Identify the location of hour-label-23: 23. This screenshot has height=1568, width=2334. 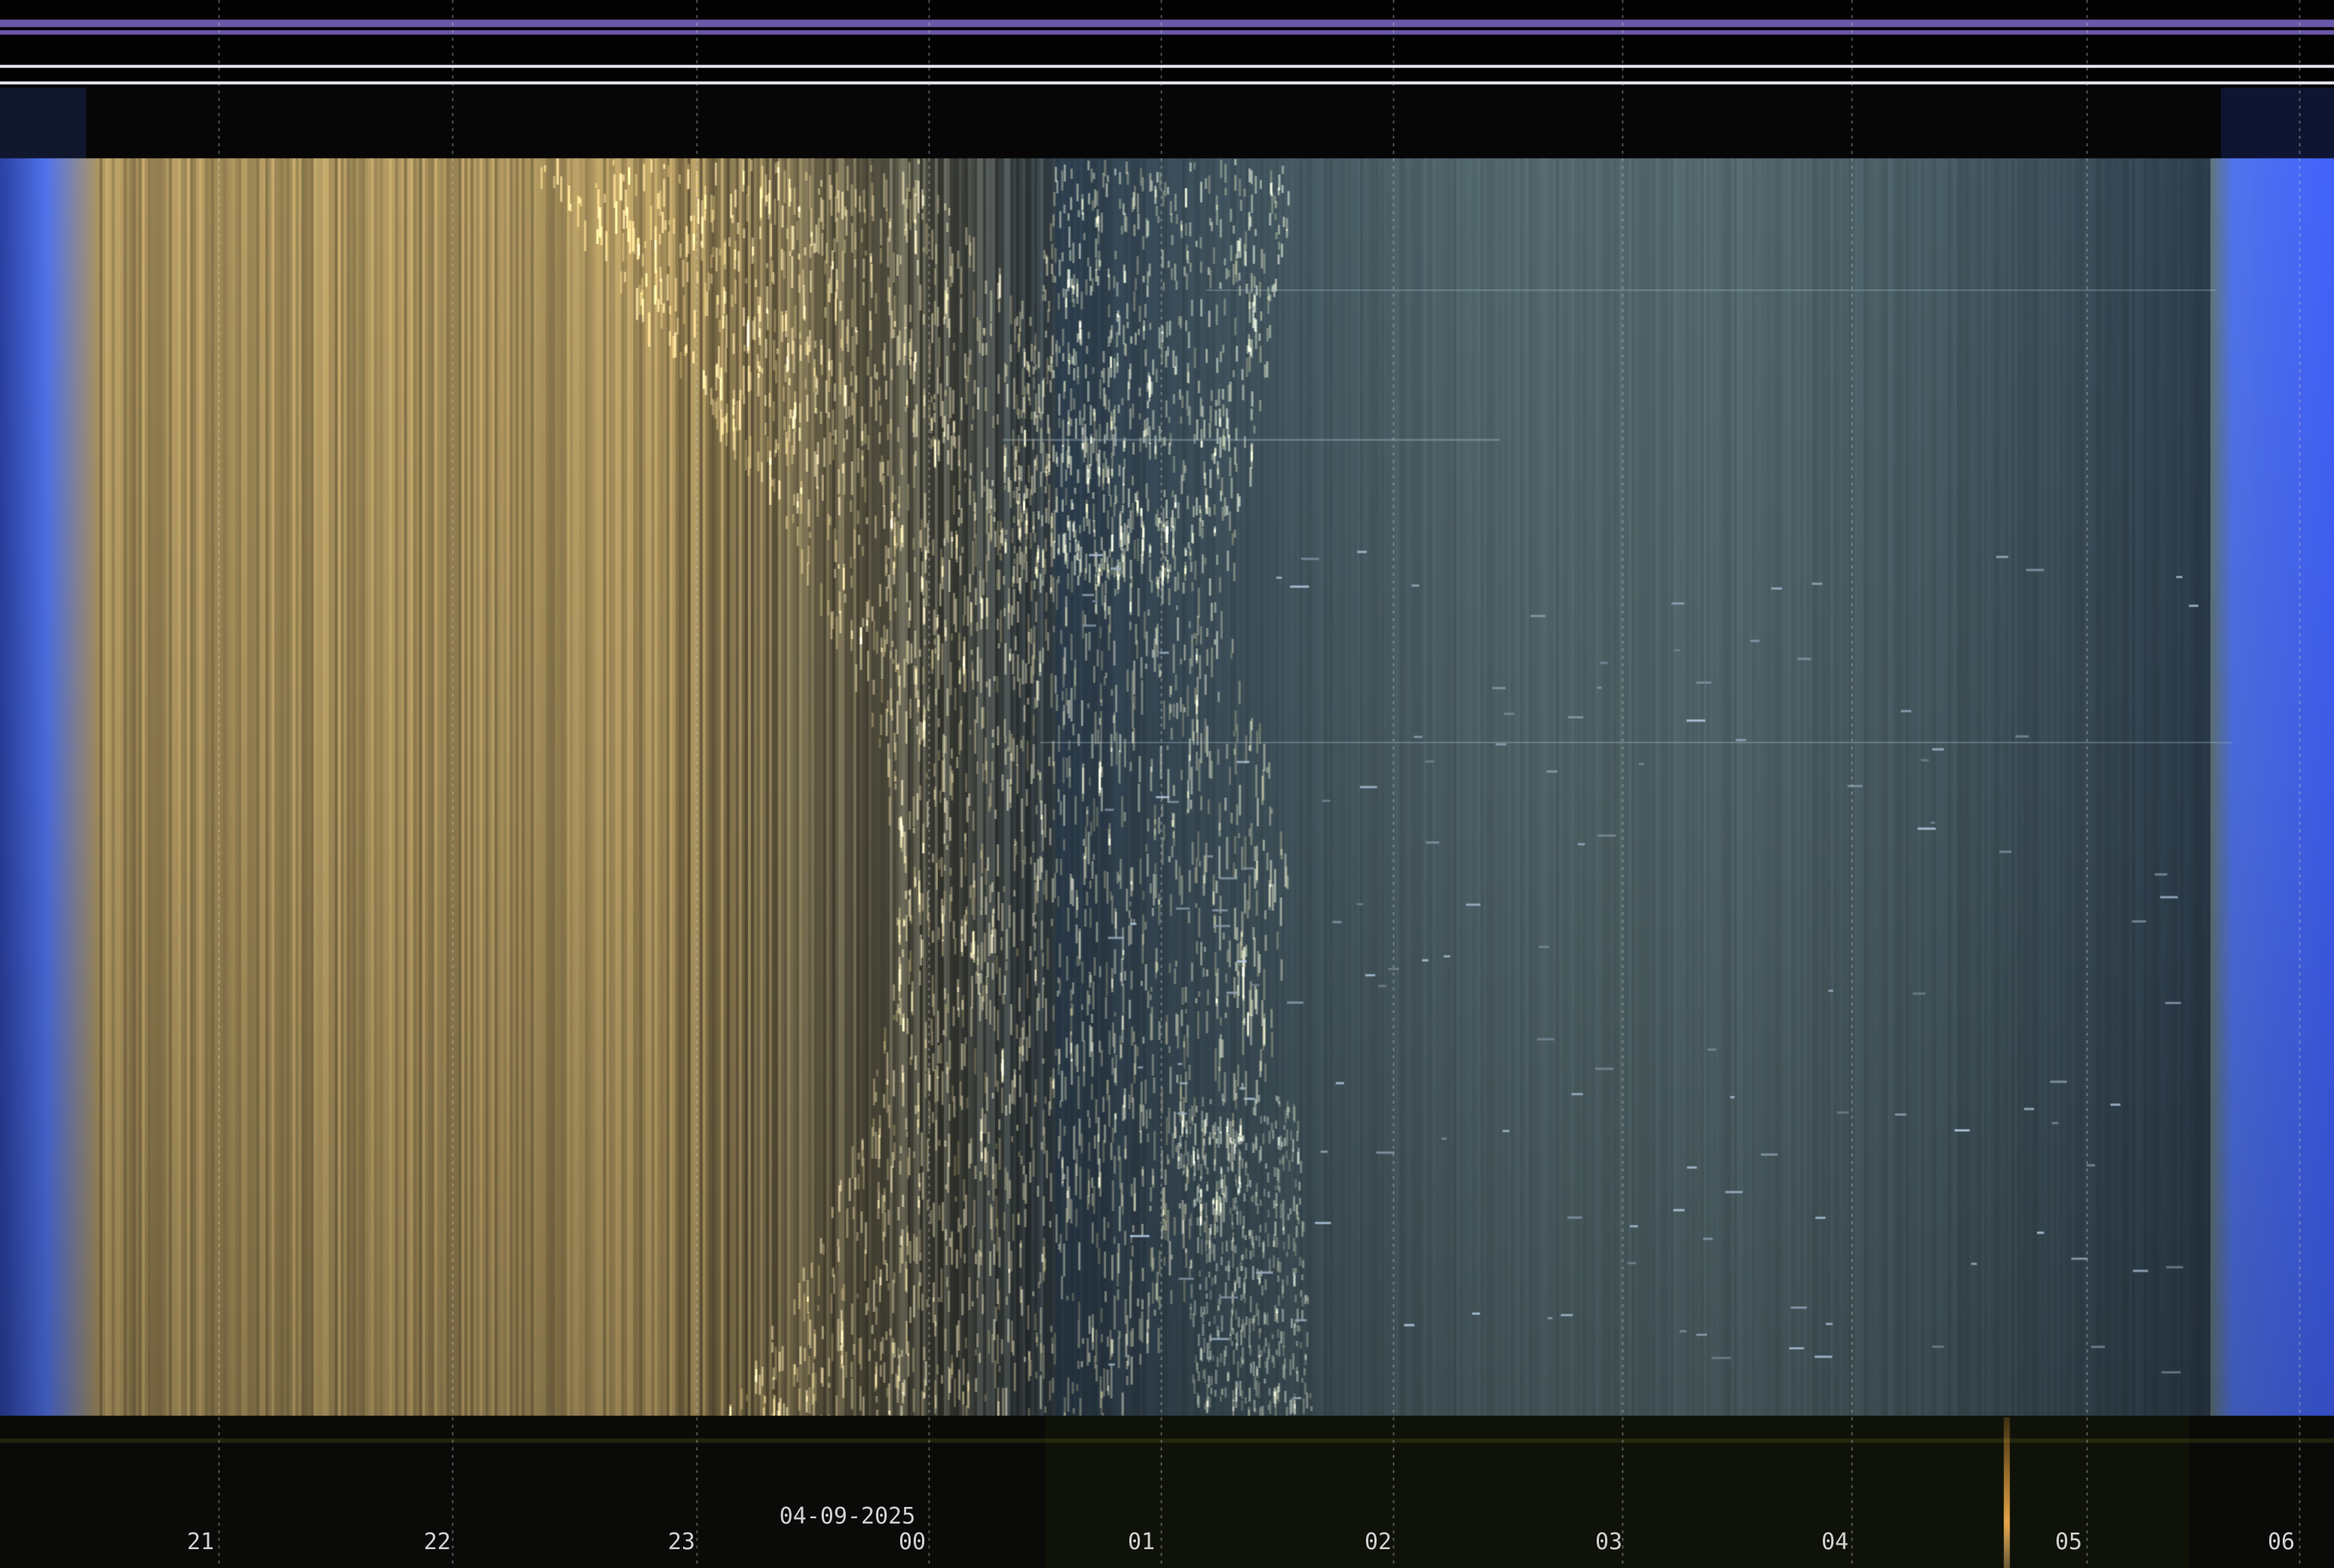
(681, 1542).